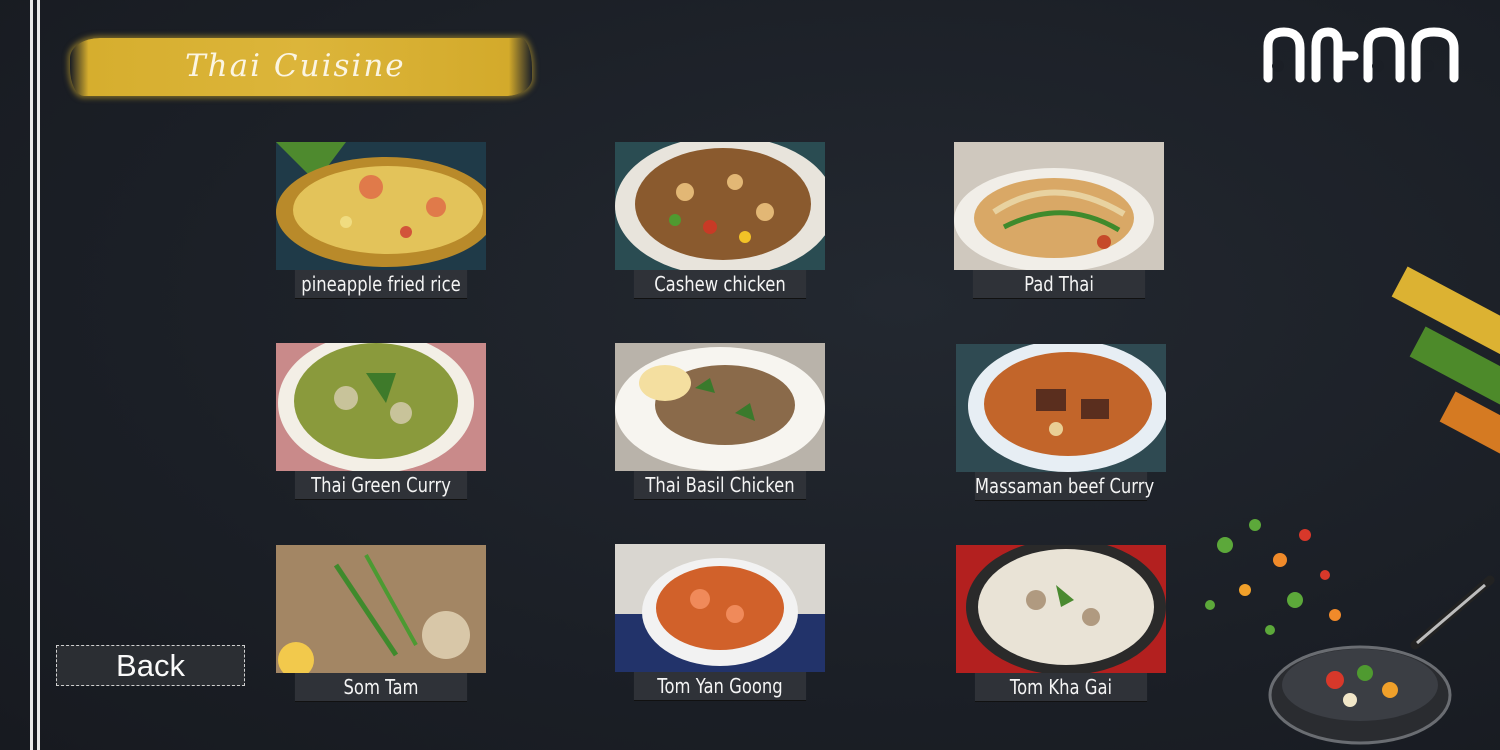 The width and height of the screenshot is (1500, 750). What do you see at coordinates (295, 66) in the screenshot?
I see `page-title: Thai Cuisine` at bounding box center [295, 66].